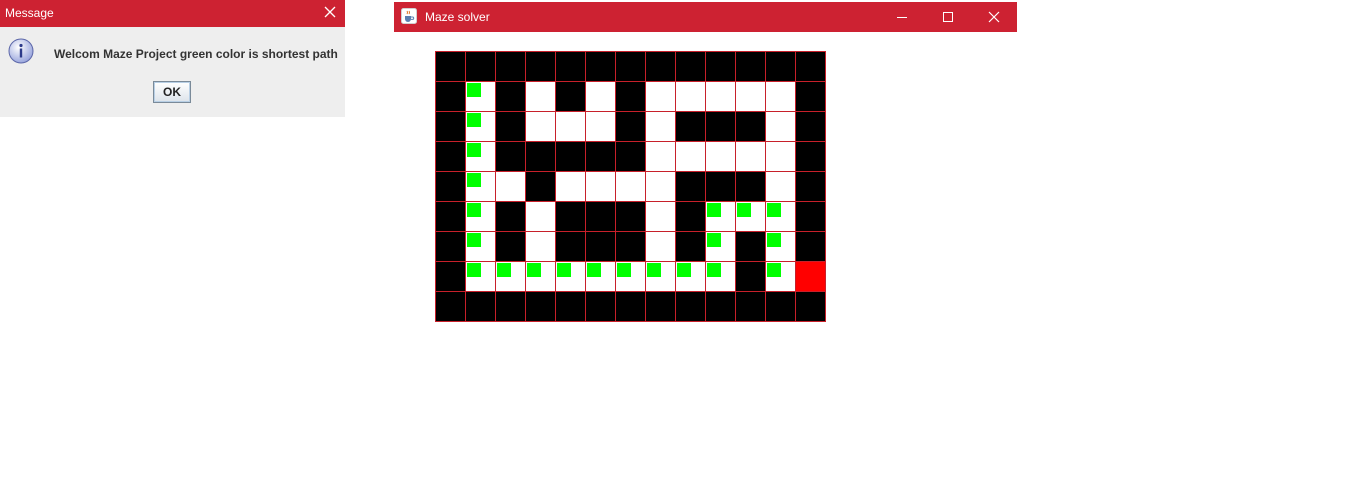  I want to click on window-titlebar: Maze solver, so click(705, 17).